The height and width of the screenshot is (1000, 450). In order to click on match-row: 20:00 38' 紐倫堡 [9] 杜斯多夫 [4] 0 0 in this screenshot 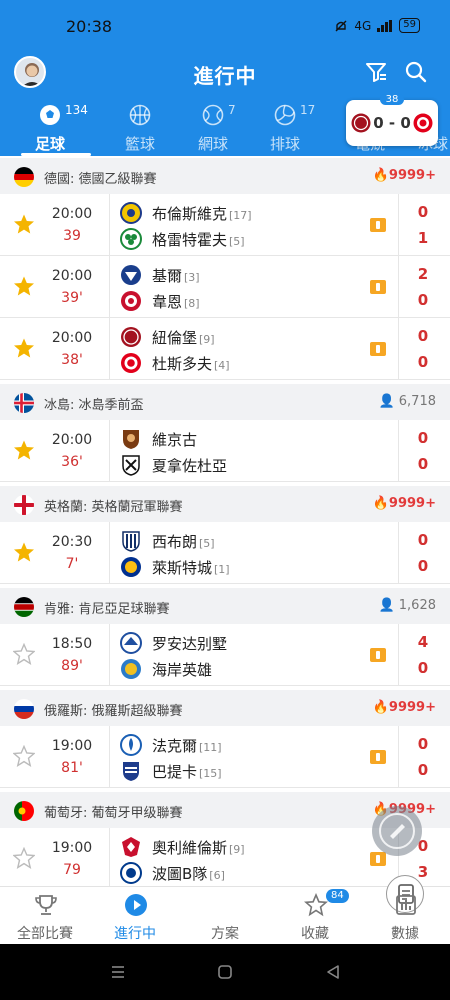, I will do `click(225, 349)`.